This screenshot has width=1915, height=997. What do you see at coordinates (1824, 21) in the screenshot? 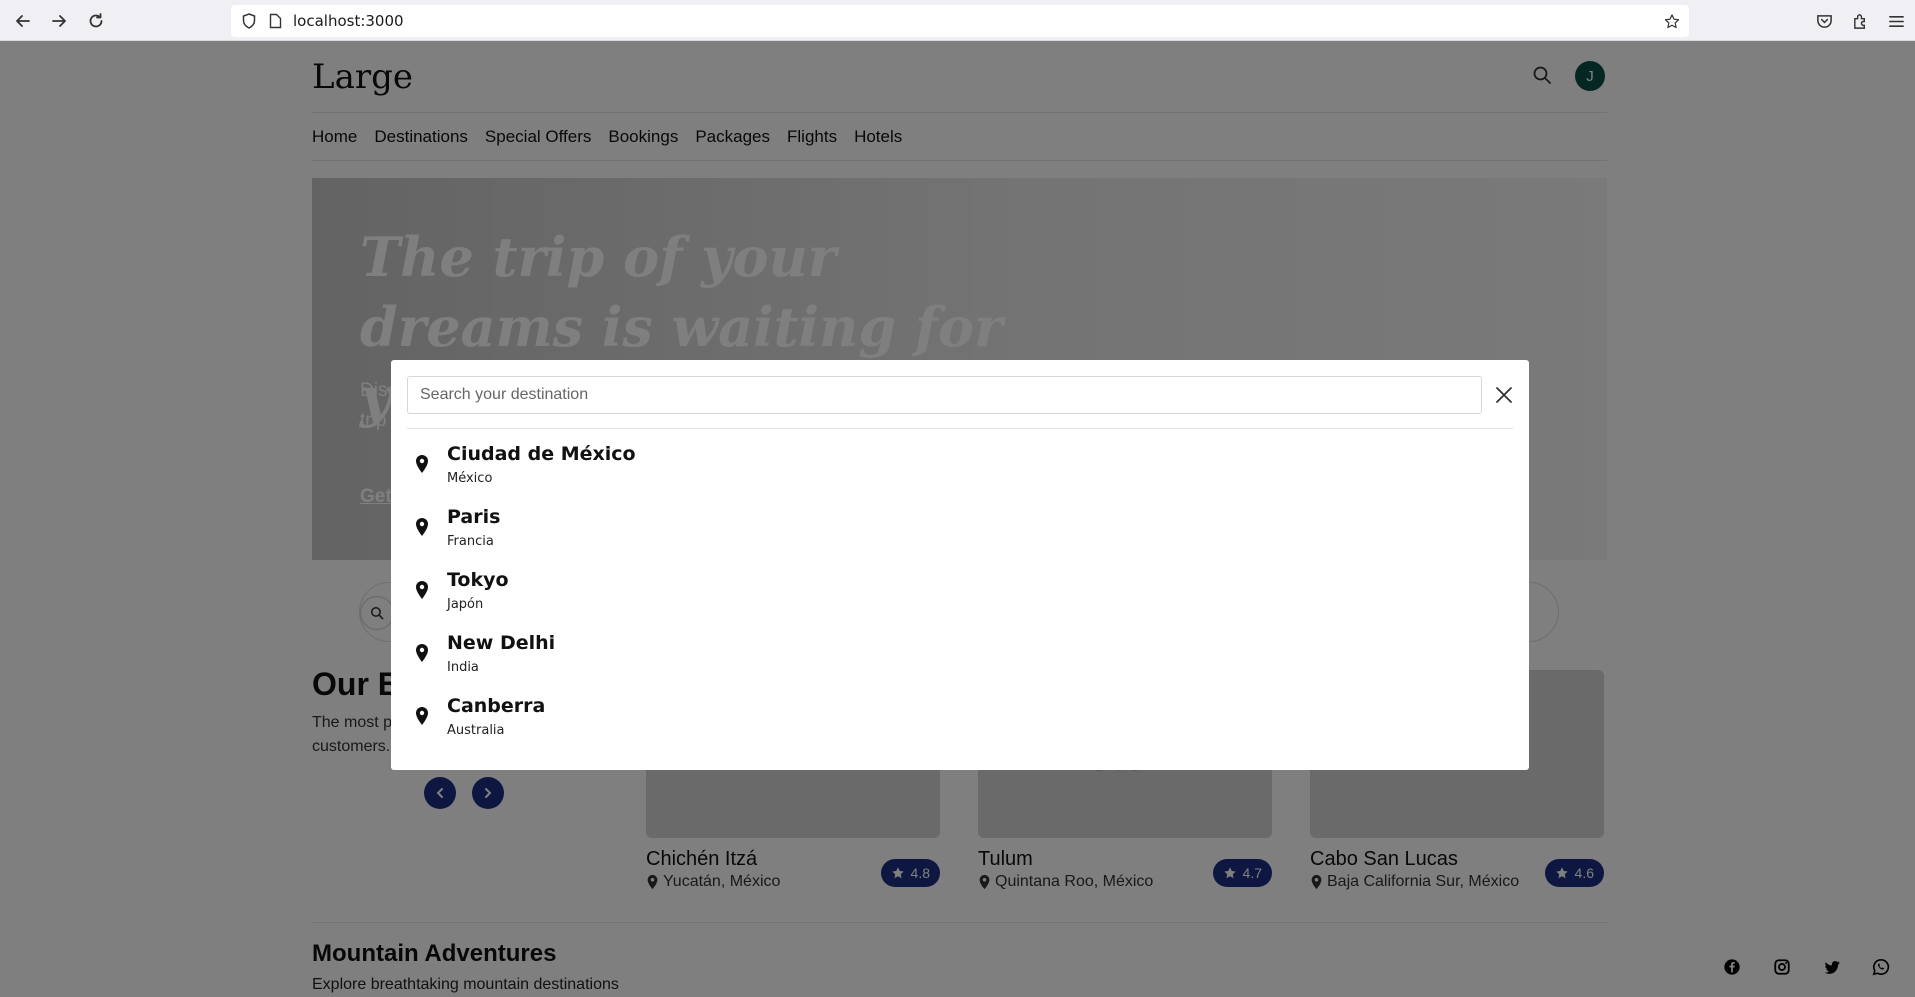
I see `pocket-icon` at bounding box center [1824, 21].